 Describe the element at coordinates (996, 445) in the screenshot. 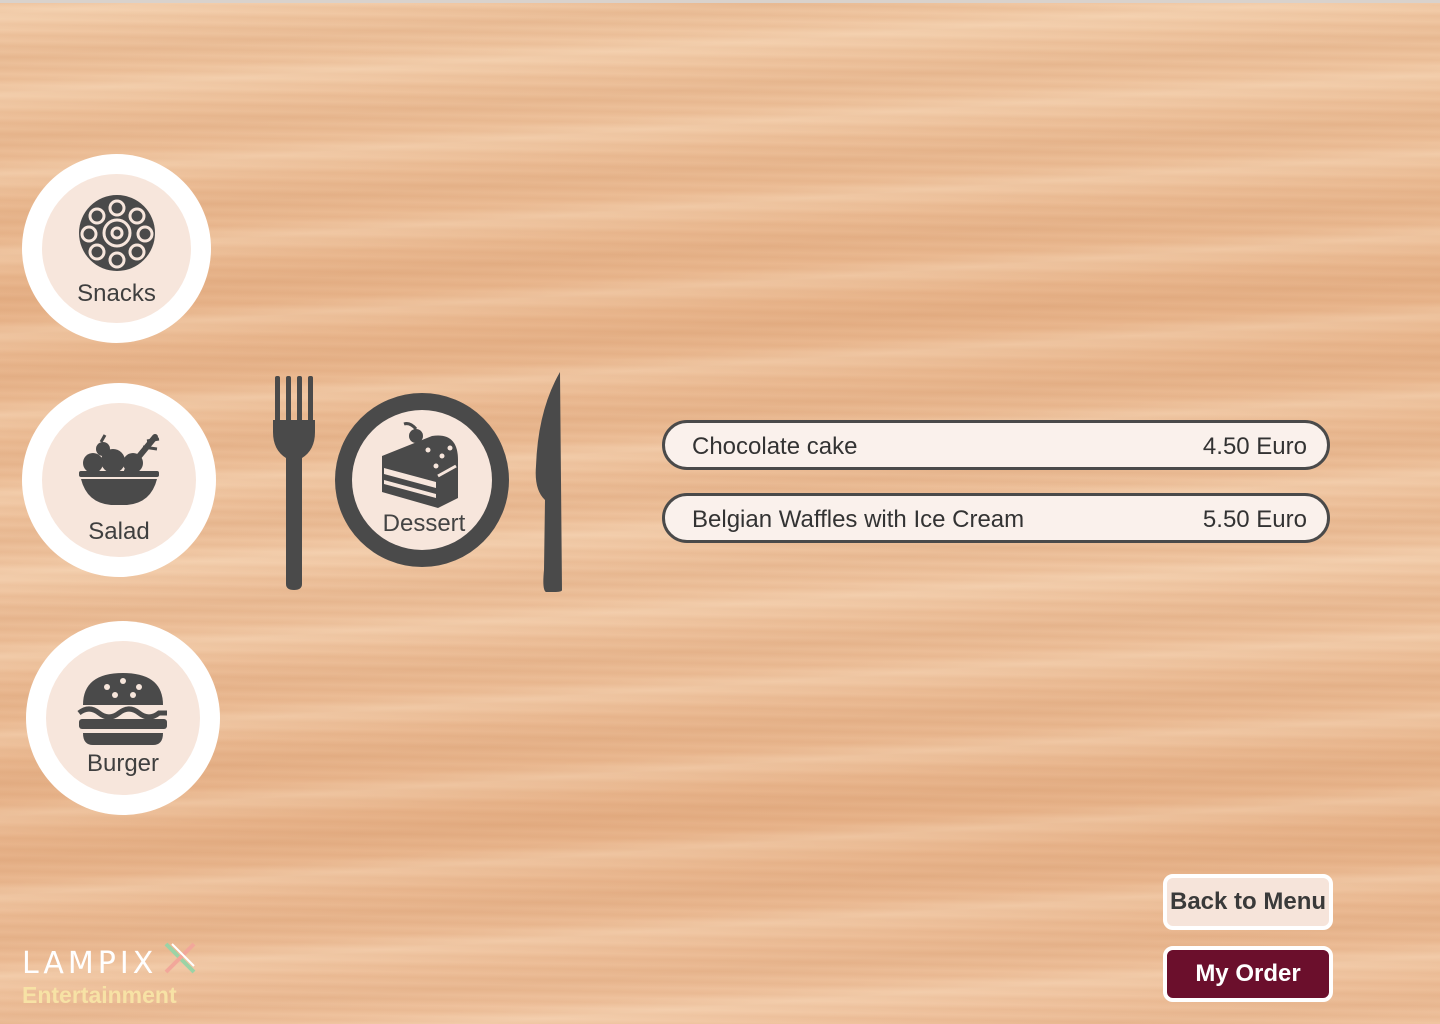

I see `menu-item-chocolate-cake: Chocolate cake 4.50 Euro` at that location.